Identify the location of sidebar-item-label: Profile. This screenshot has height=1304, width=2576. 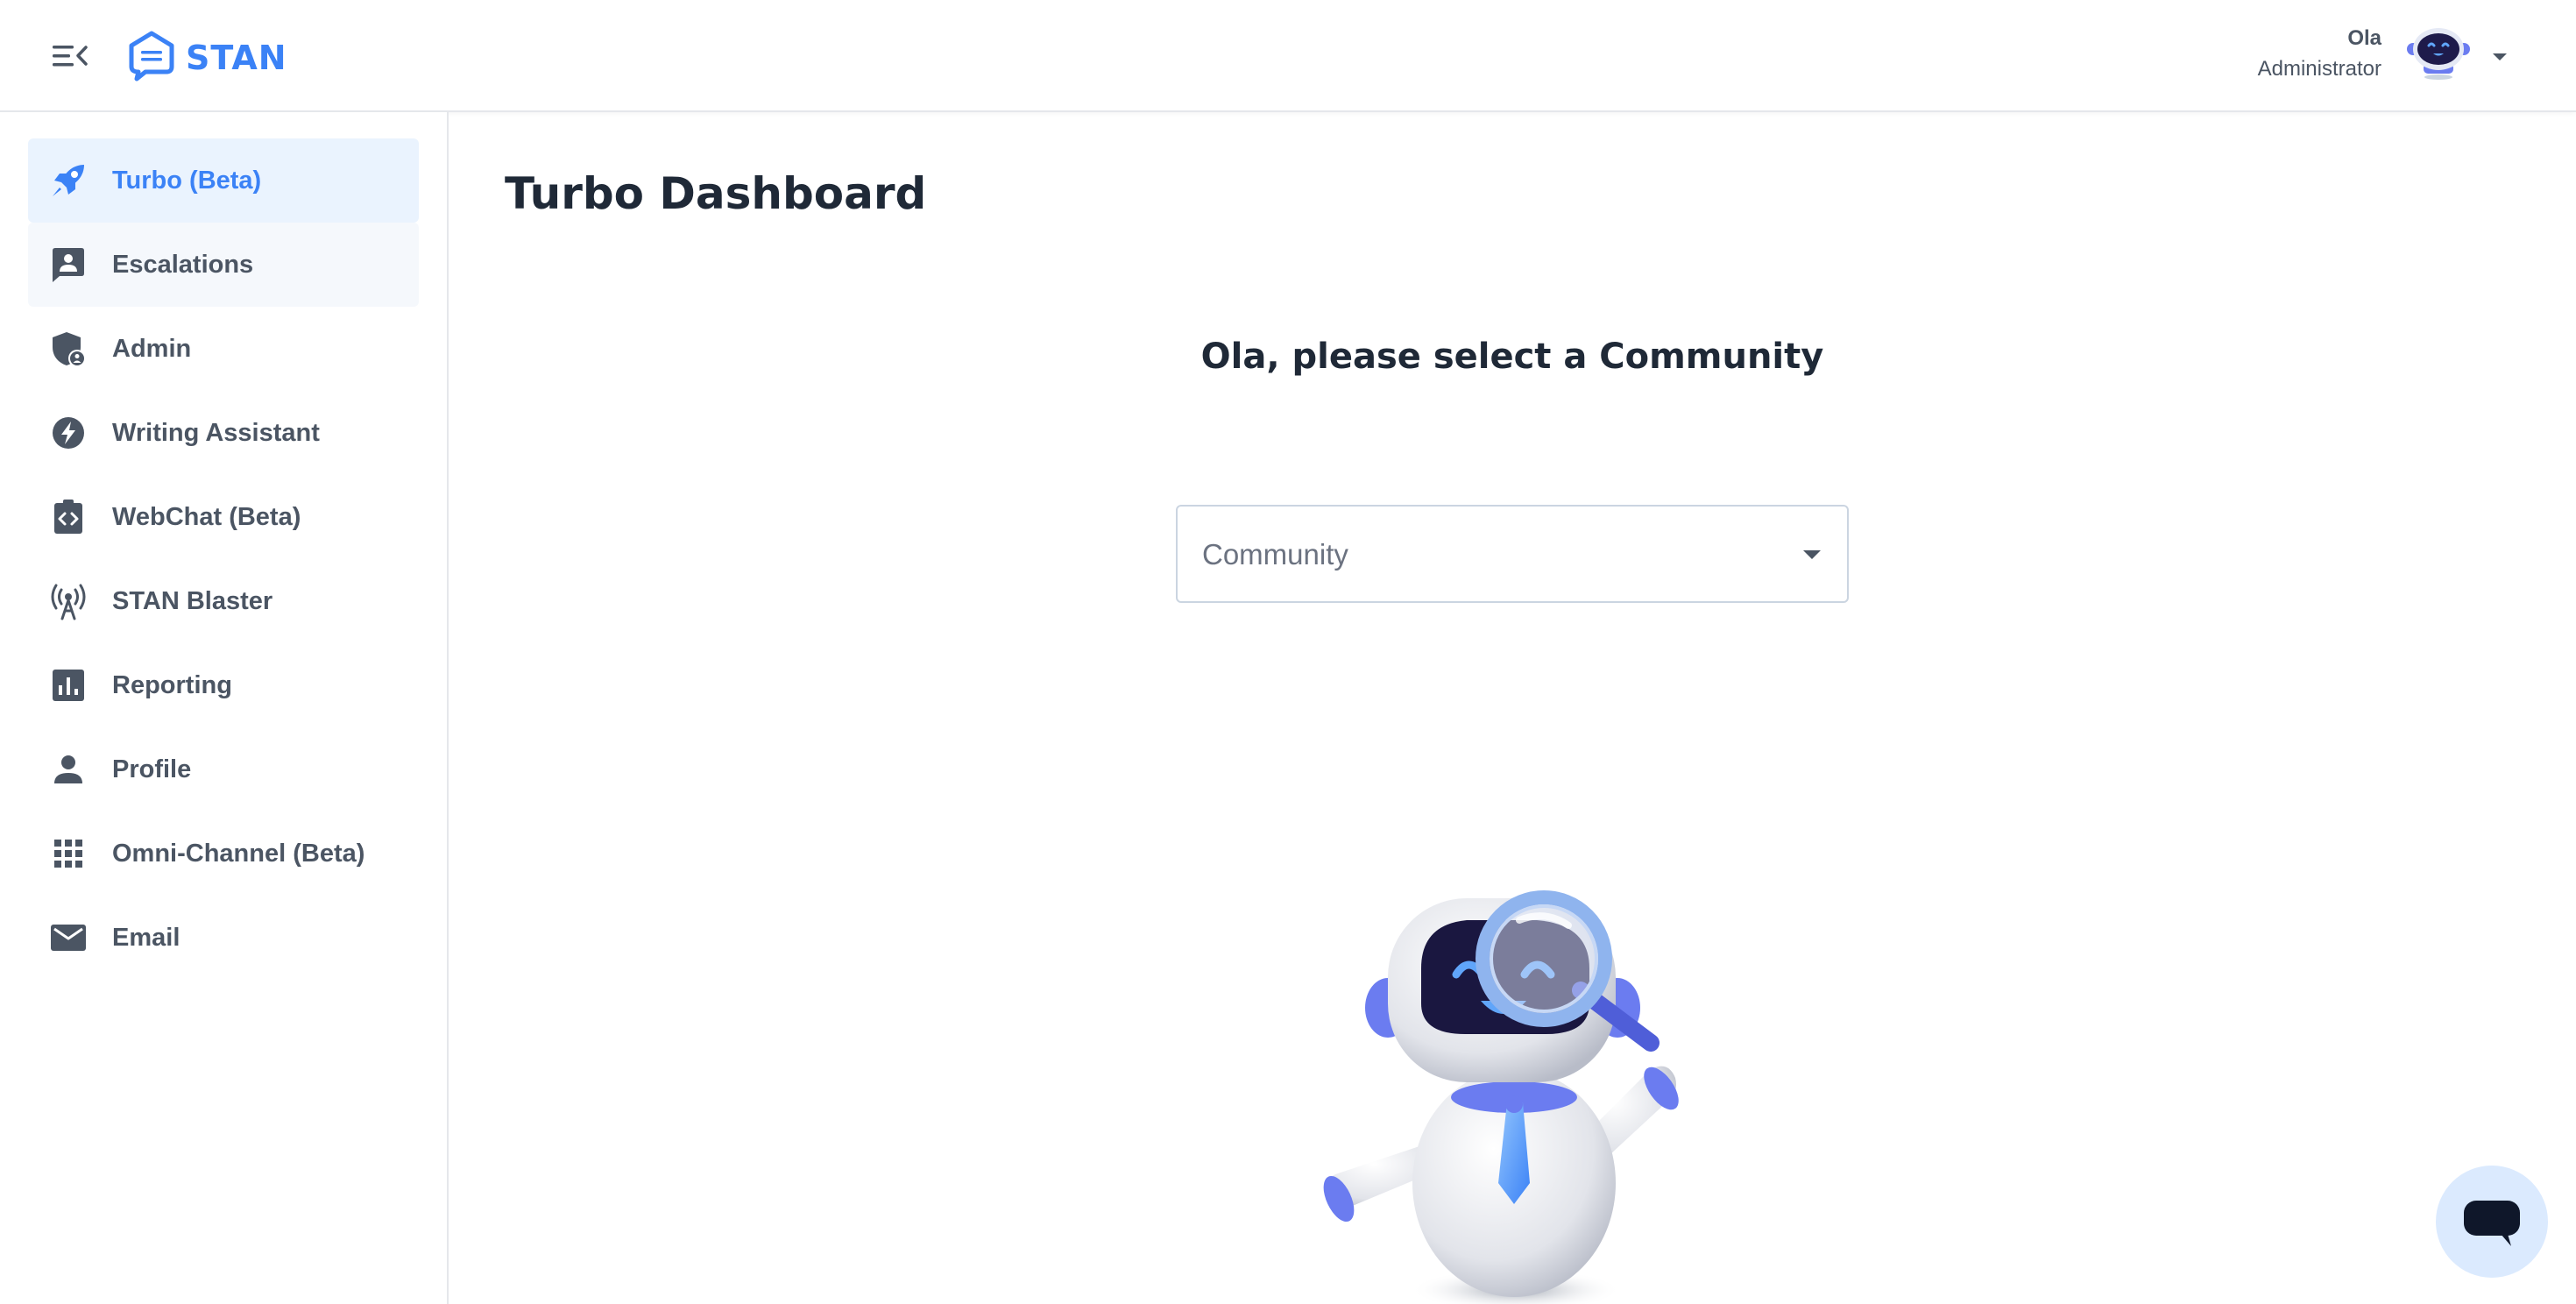
(152, 769).